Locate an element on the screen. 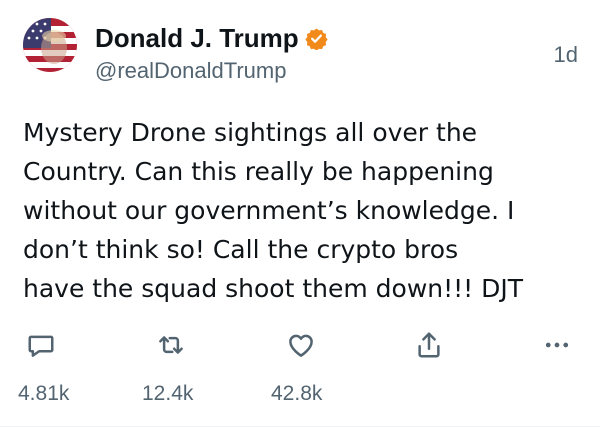 Image resolution: width=600 pixels, height=427 pixels. reply-icon is located at coordinates (41, 346).